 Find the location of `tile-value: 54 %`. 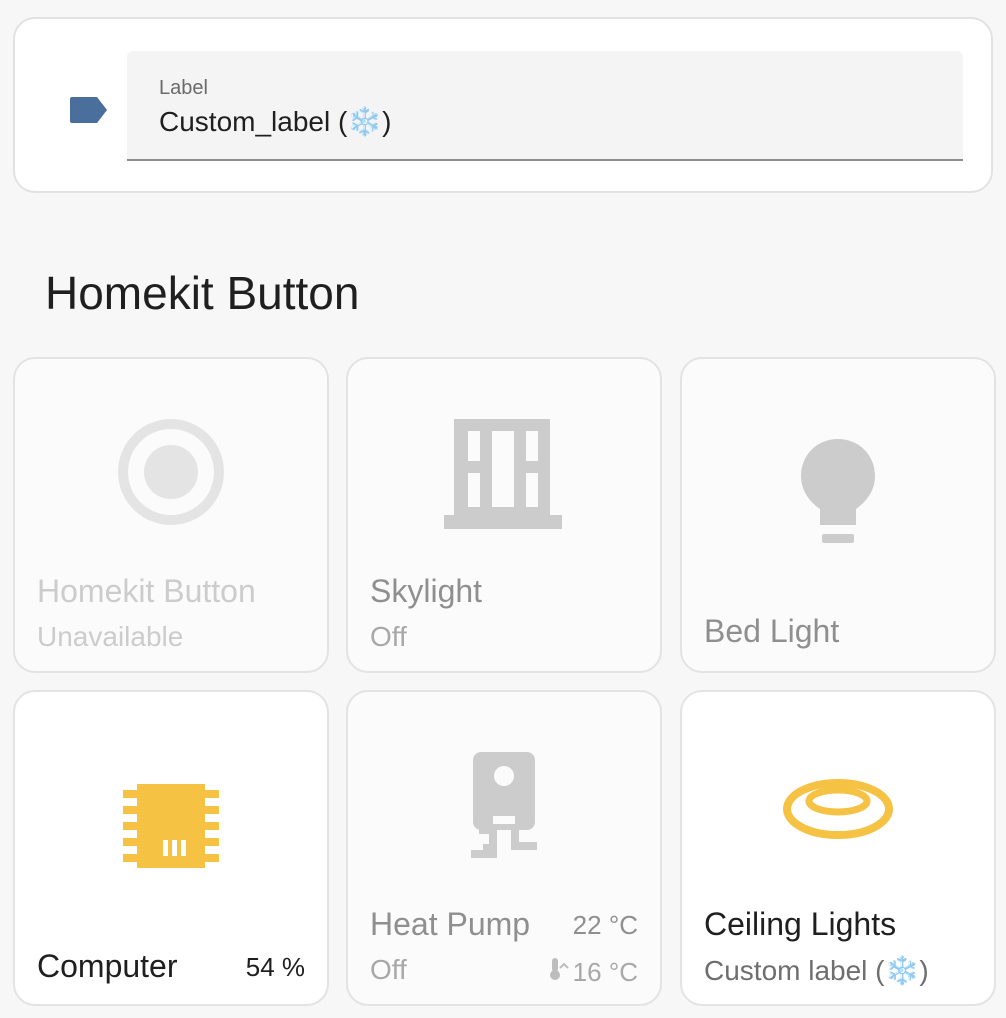

tile-value: 54 % is located at coordinates (275, 967).